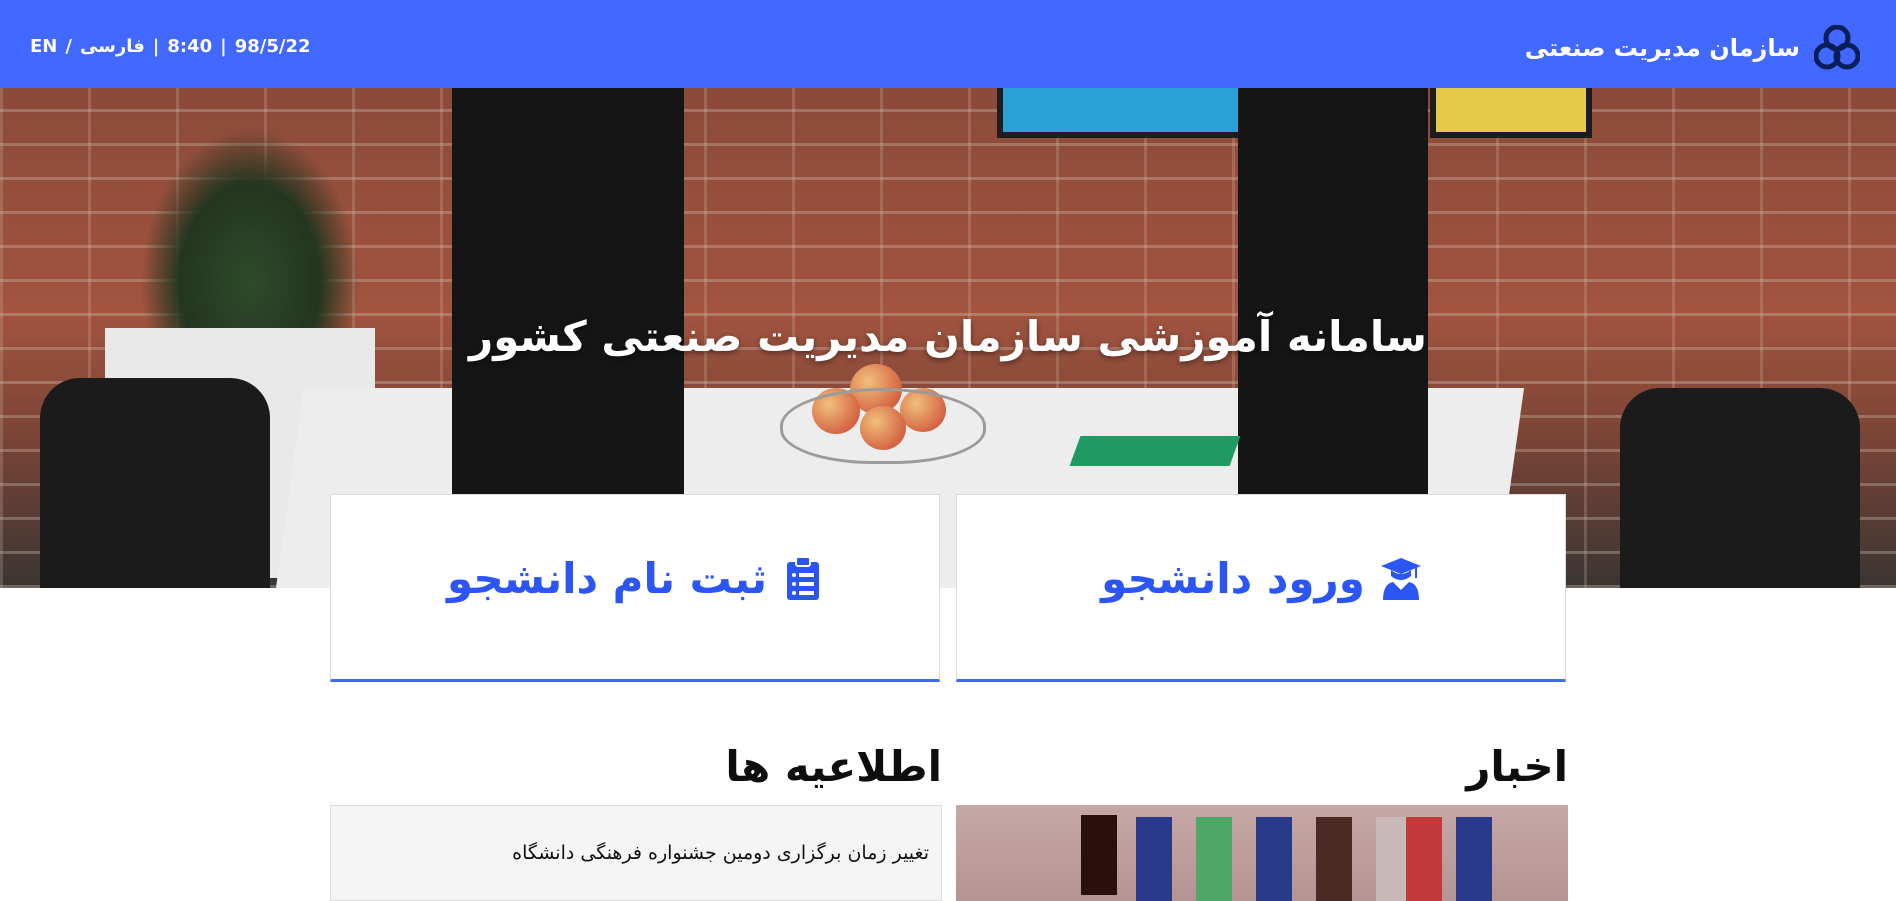 This screenshot has width=1896, height=901. What do you see at coordinates (190, 46) in the screenshot?
I see `current-time: 8:40` at bounding box center [190, 46].